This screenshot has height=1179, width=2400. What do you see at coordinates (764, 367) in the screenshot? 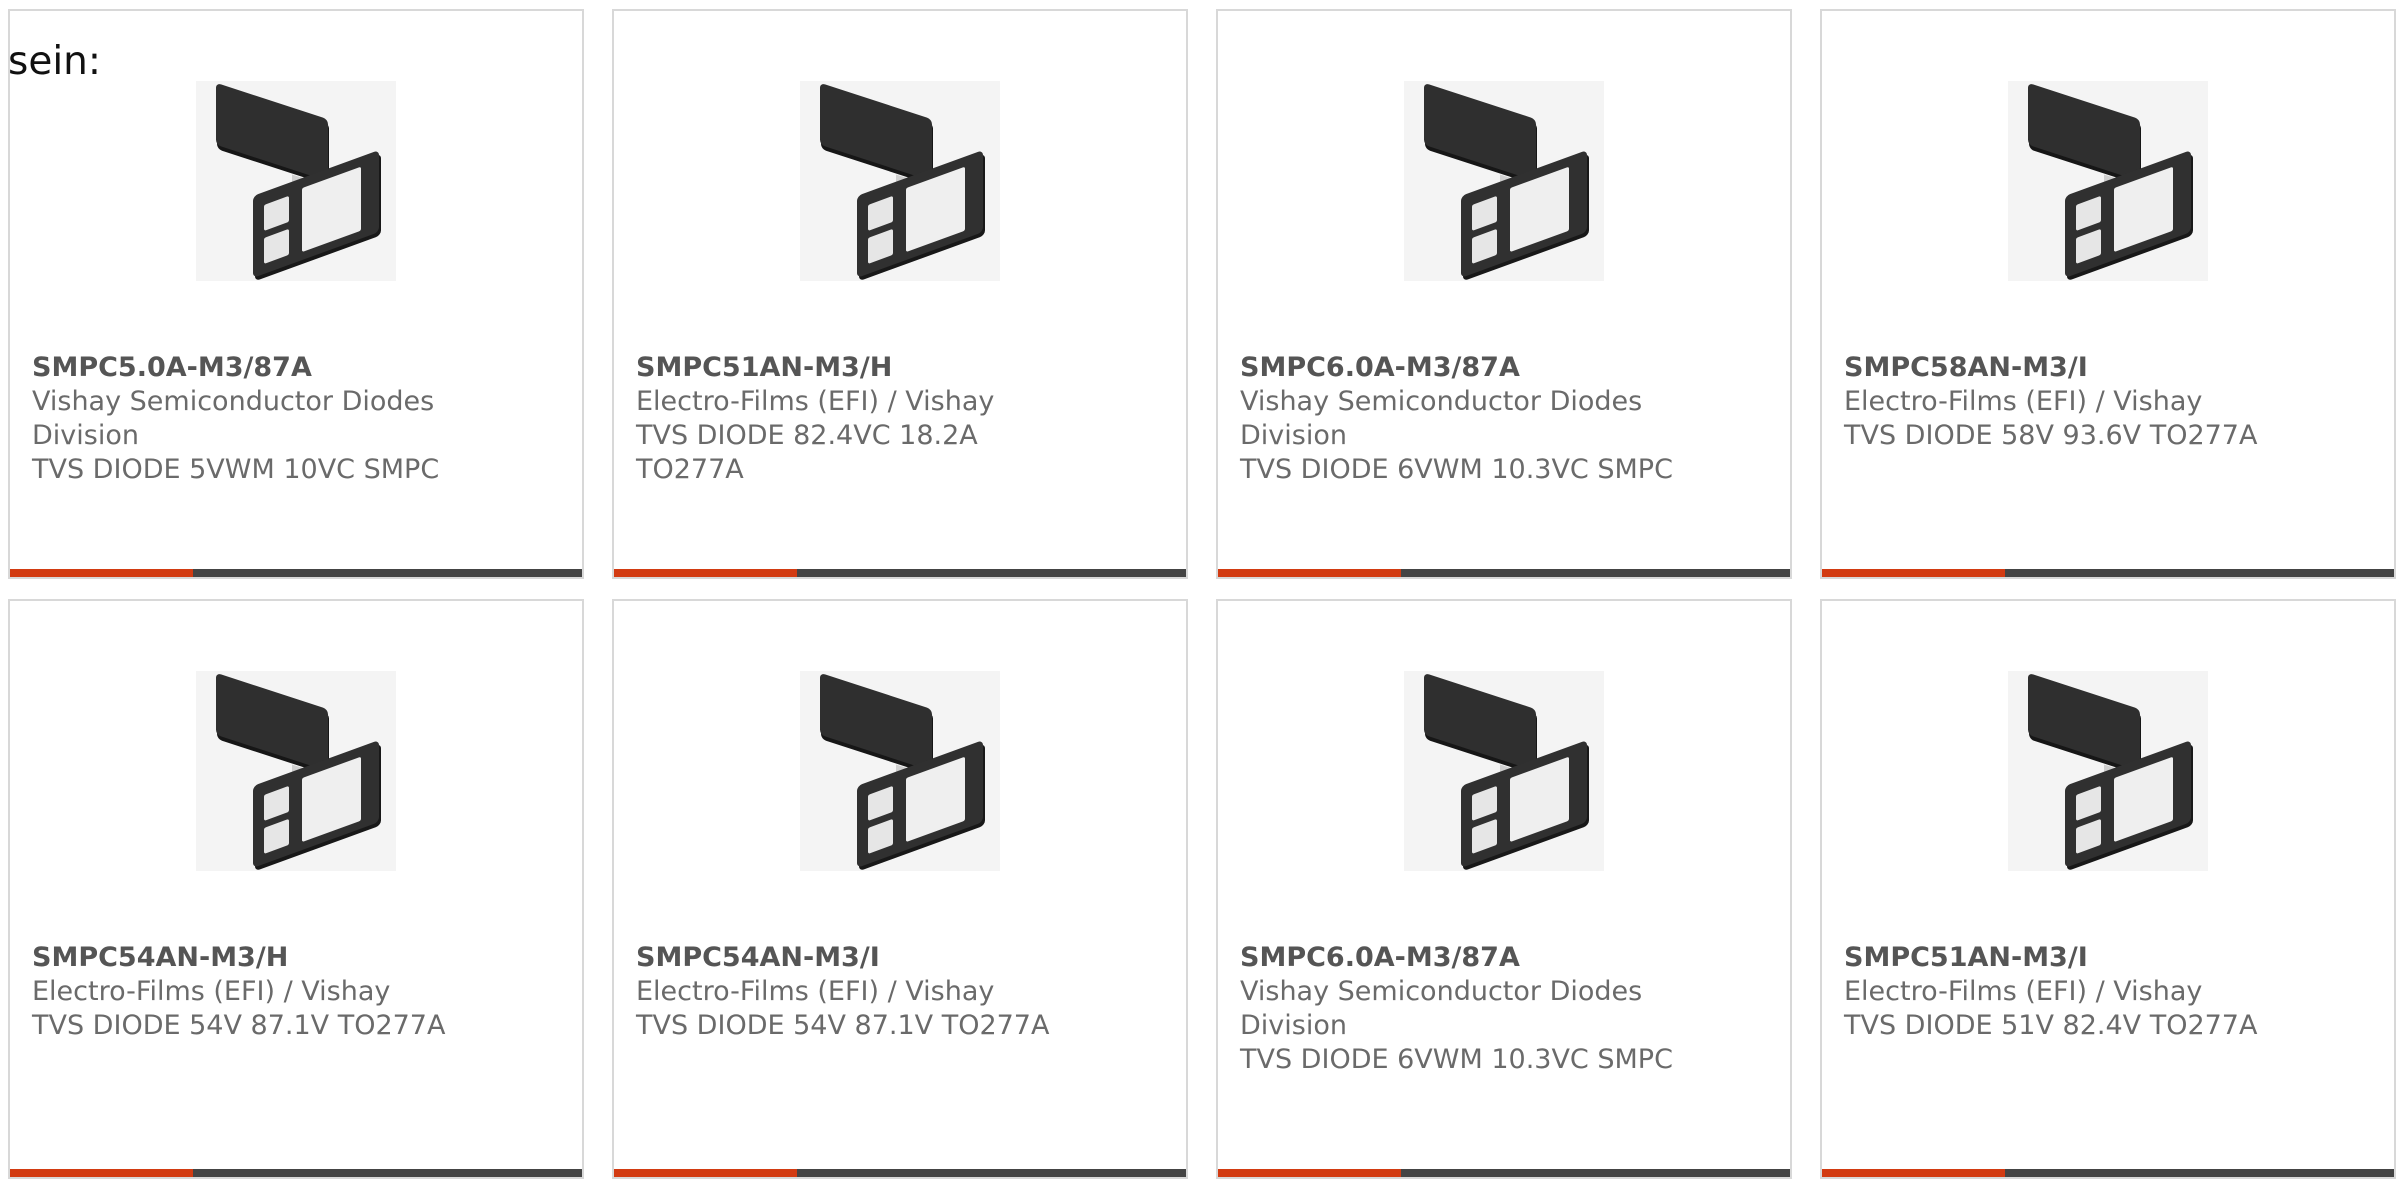
I see `part-number: SMPC51AN-M3/H` at bounding box center [764, 367].